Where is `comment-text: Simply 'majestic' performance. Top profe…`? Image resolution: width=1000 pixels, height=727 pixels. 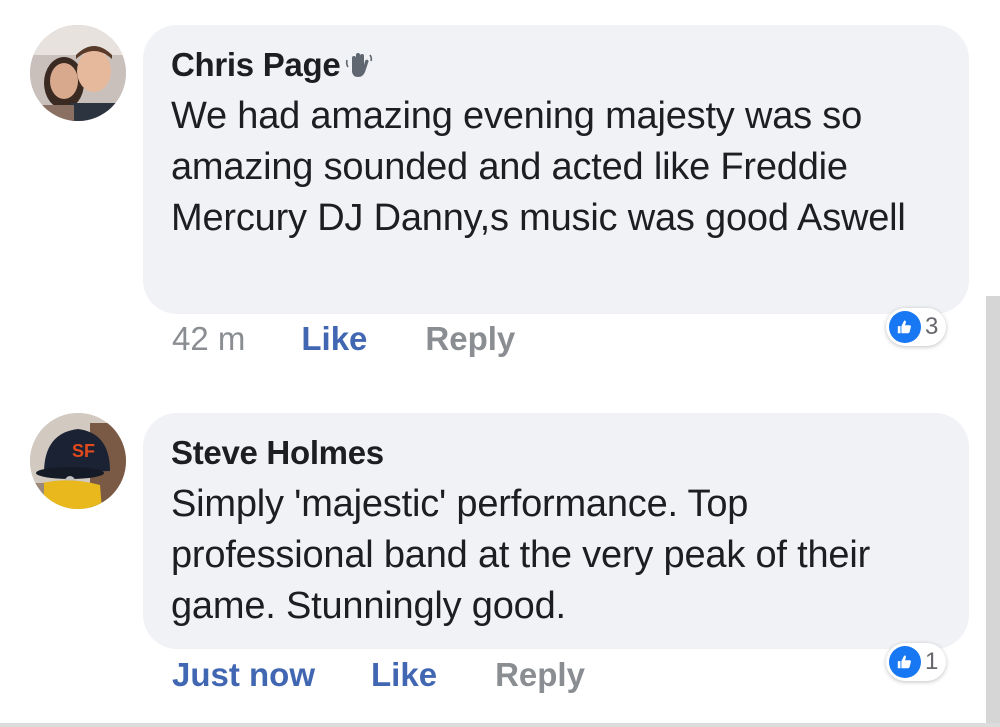 comment-text: Simply 'majestic' performance. Top profe… is located at coordinates (521, 555).